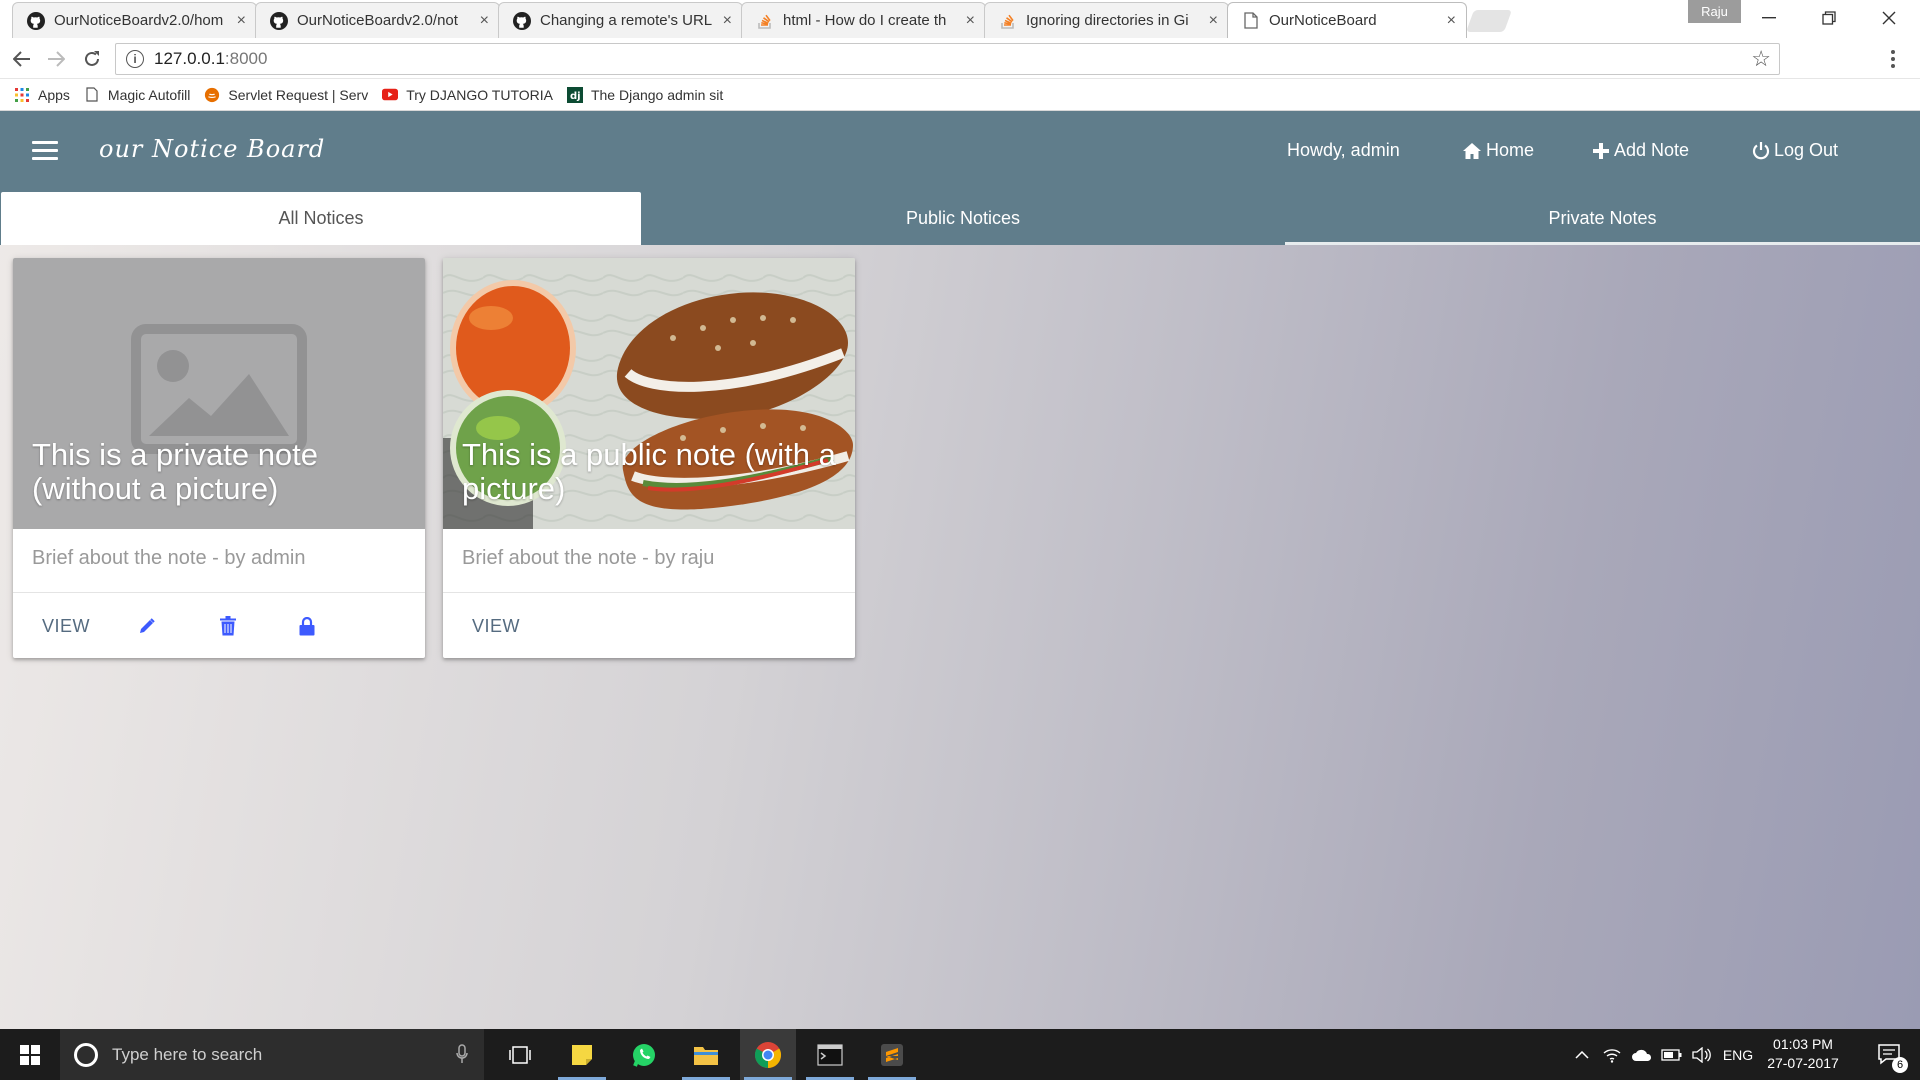 This screenshot has height=1080, width=1920. I want to click on power-icon, so click(1761, 150).